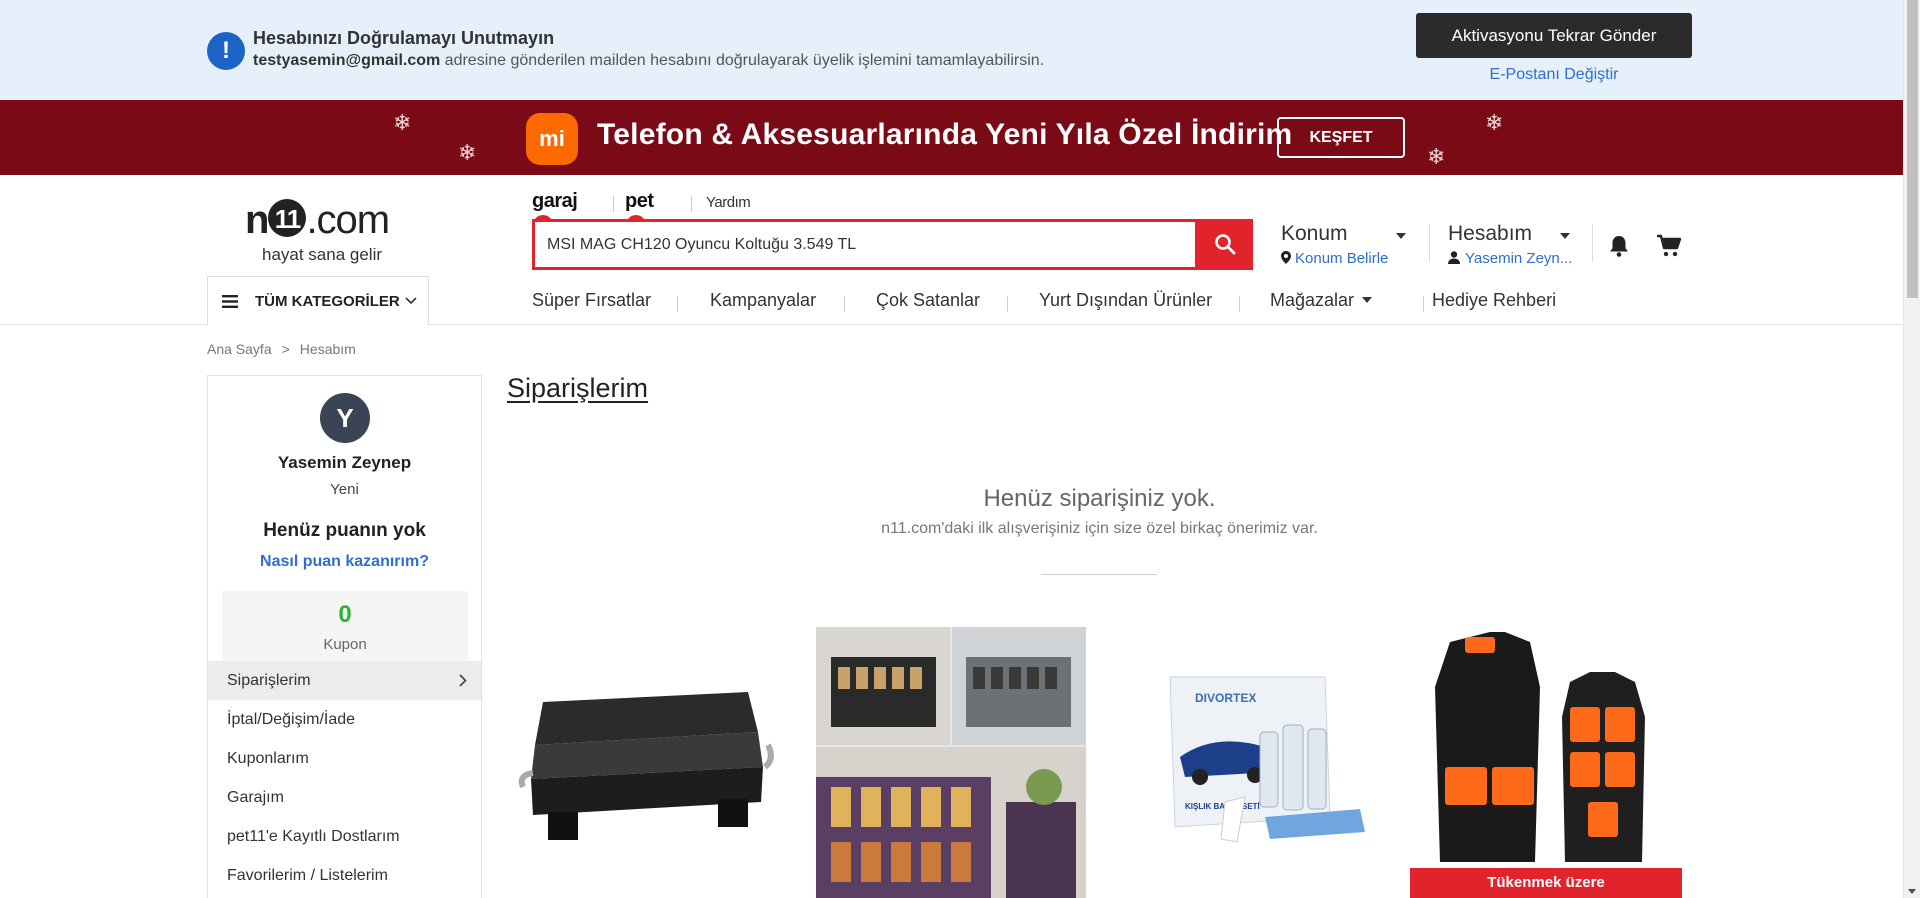 This screenshot has height=898, width=1920. I want to click on bell-icon, so click(1619, 246).